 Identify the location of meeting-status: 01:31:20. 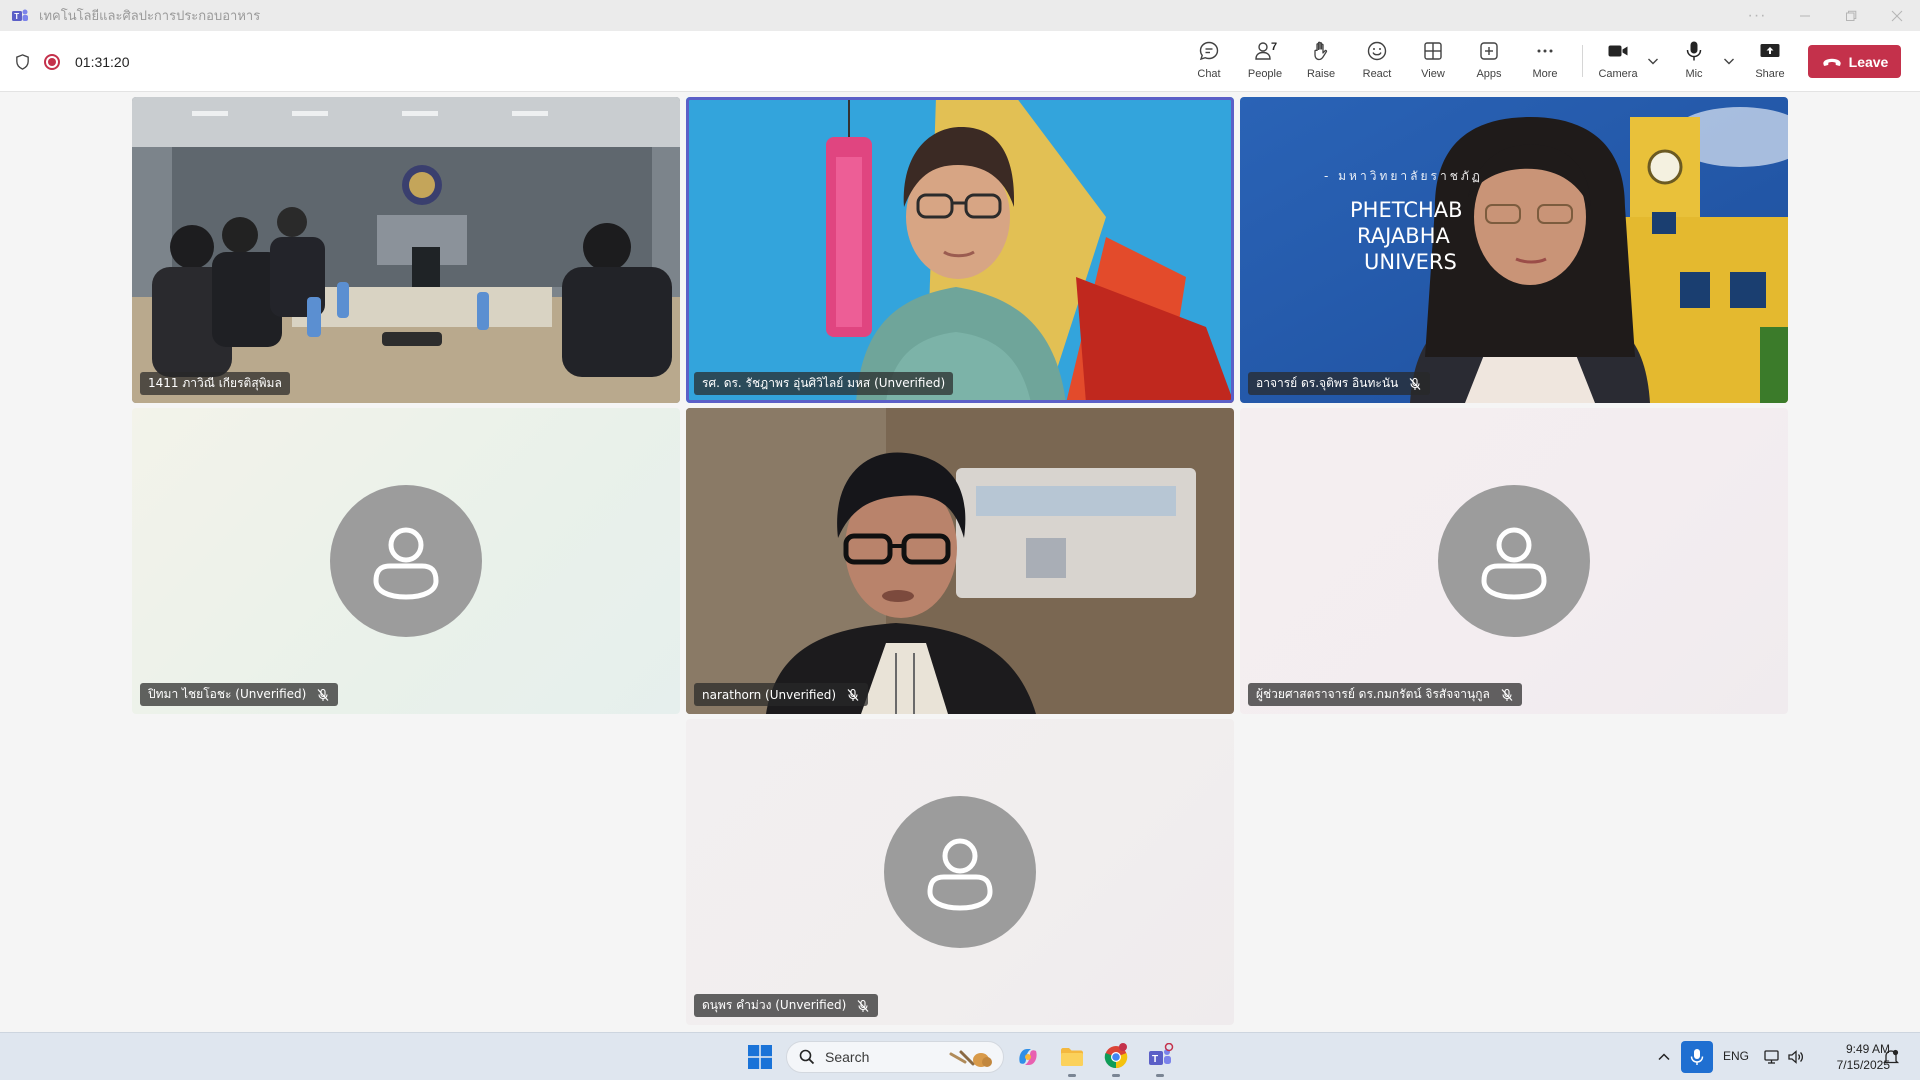
(72, 61).